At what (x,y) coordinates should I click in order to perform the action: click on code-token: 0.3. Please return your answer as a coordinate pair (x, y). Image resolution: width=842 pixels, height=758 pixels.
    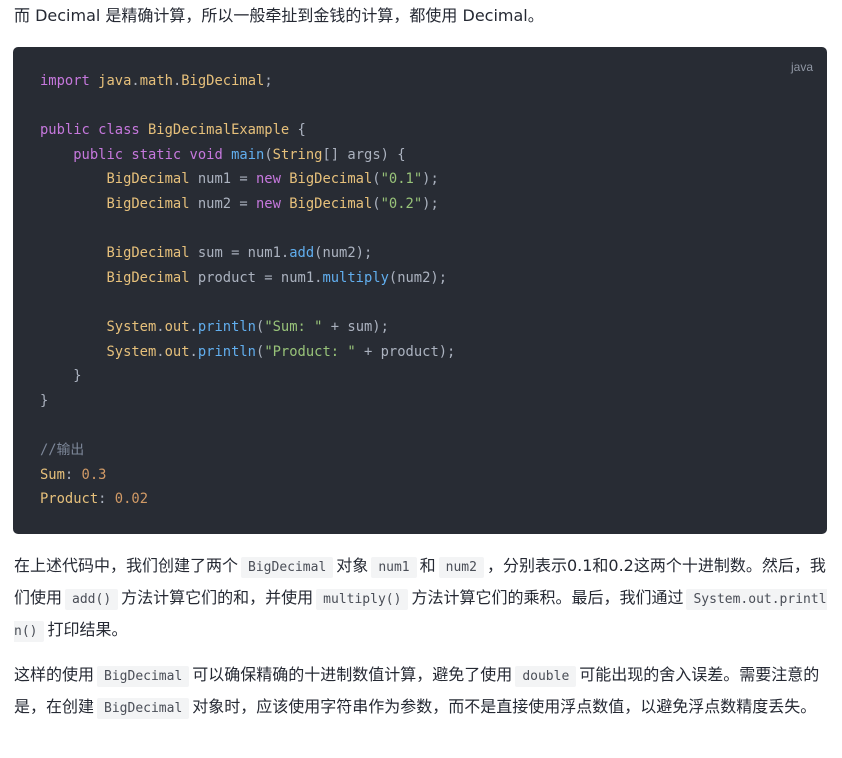
    Looking at the image, I should click on (94, 474).